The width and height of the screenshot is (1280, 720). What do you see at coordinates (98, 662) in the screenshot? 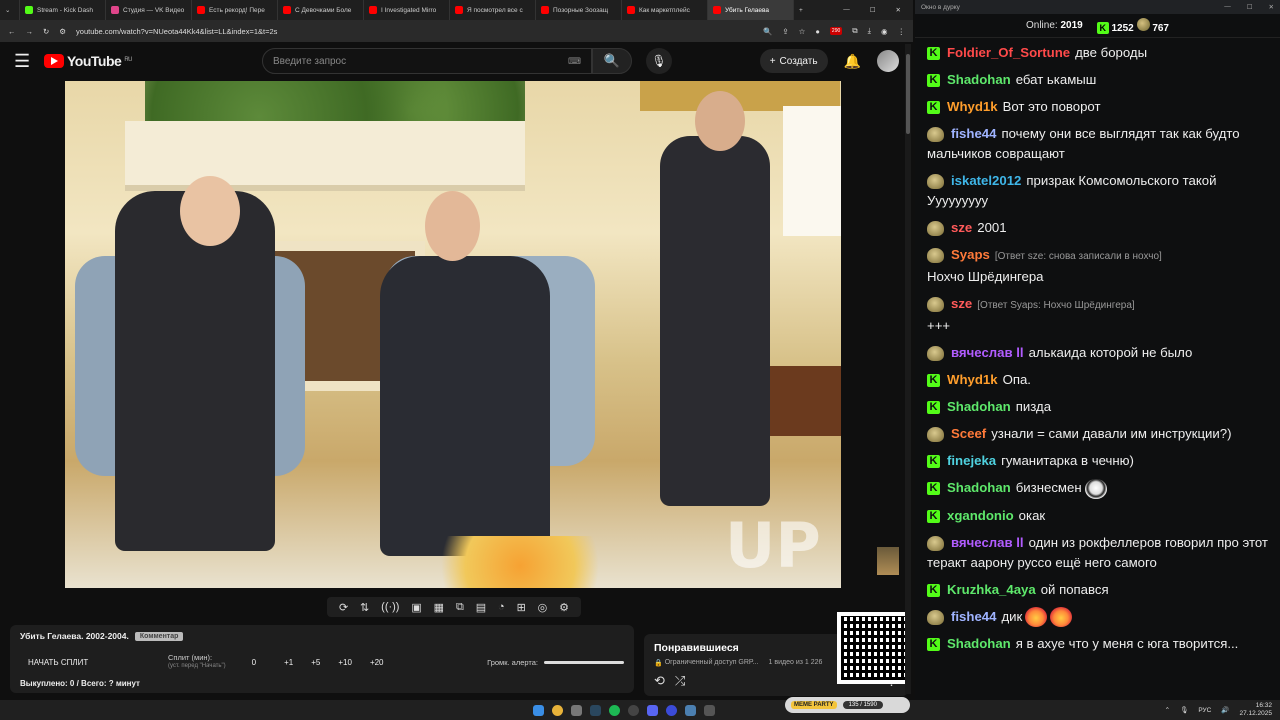
I see `start-split-button: НАЧАТЬ СПЛИТ` at bounding box center [98, 662].